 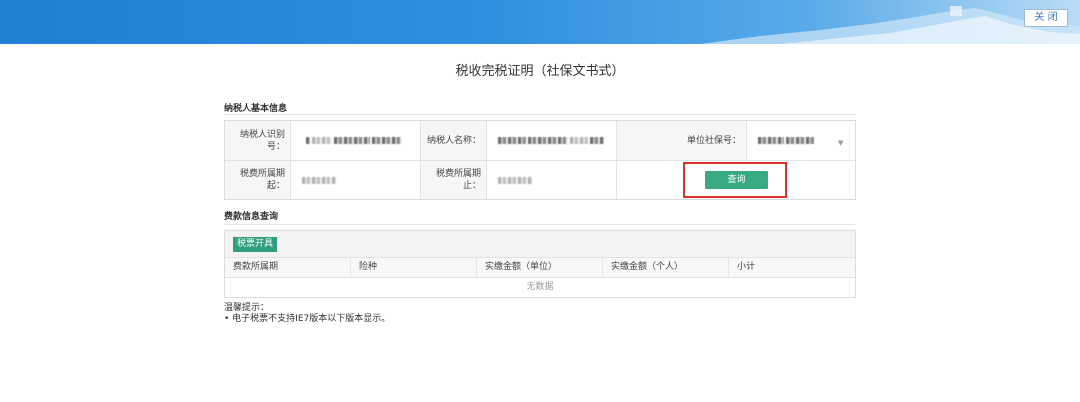 What do you see at coordinates (454, 141) in the screenshot?
I see `taxpayer-name-label: 纳税人名称：` at bounding box center [454, 141].